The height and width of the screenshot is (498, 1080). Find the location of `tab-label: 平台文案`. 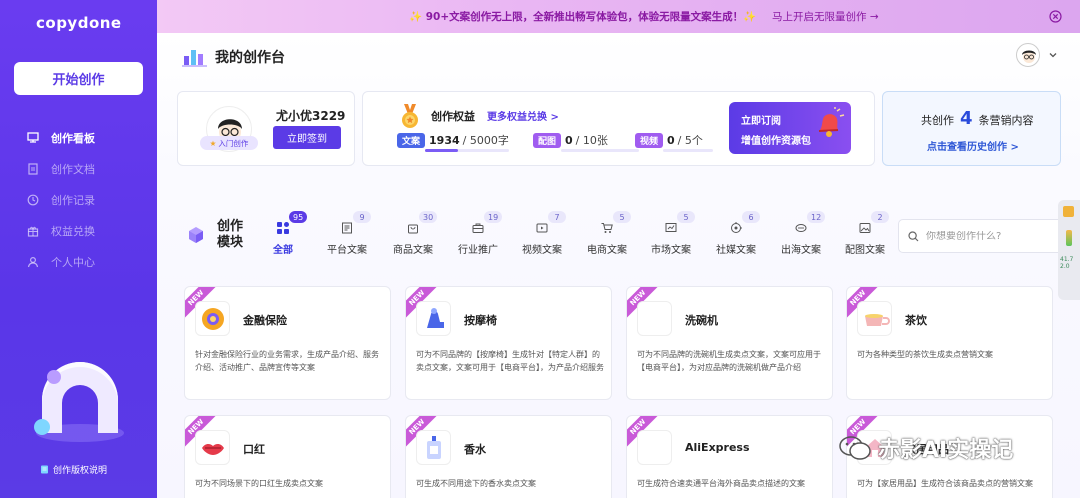

tab-label: 平台文案 is located at coordinates (347, 250).